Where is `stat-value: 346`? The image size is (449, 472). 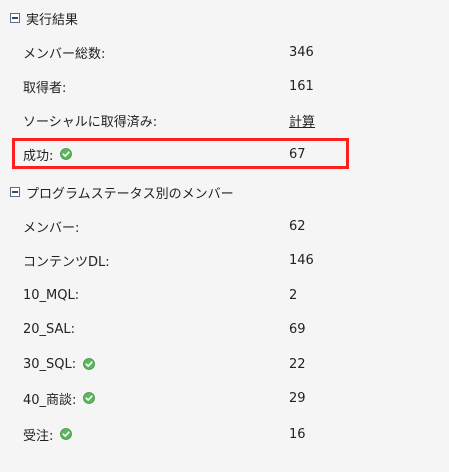 stat-value: 346 is located at coordinates (301, 52).